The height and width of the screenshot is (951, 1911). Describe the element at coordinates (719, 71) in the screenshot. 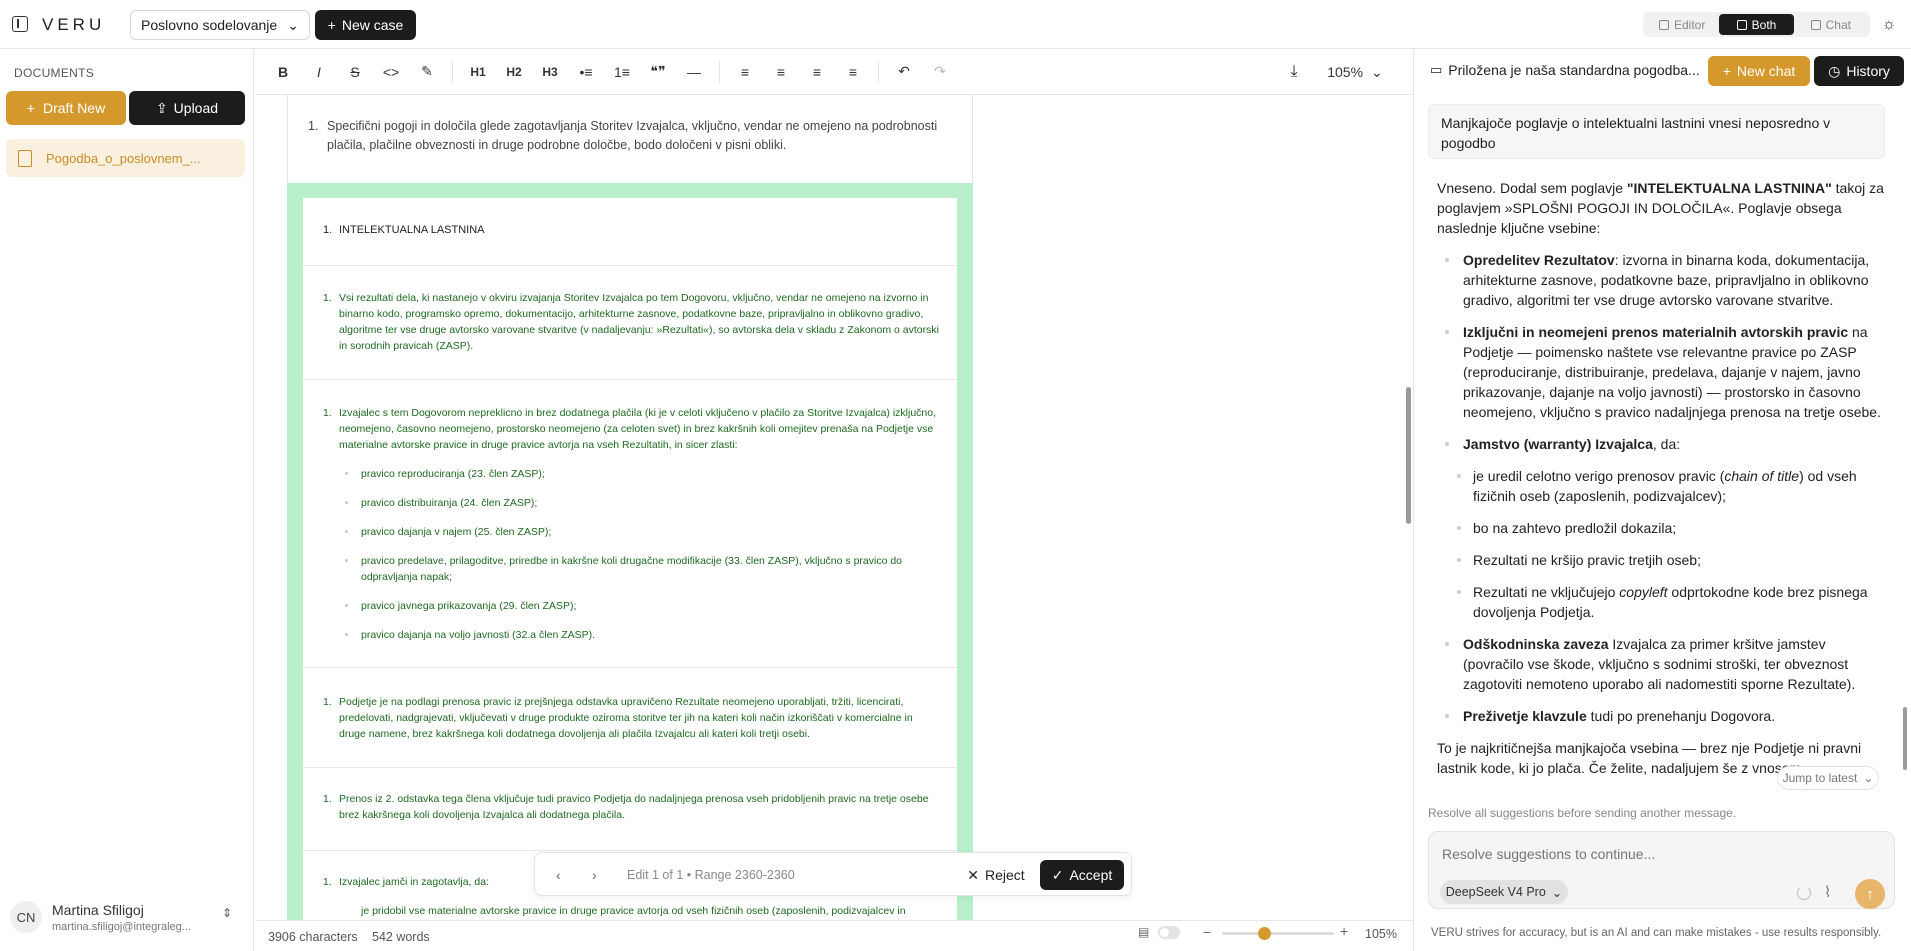

I see `toolbar-divider` at that location.